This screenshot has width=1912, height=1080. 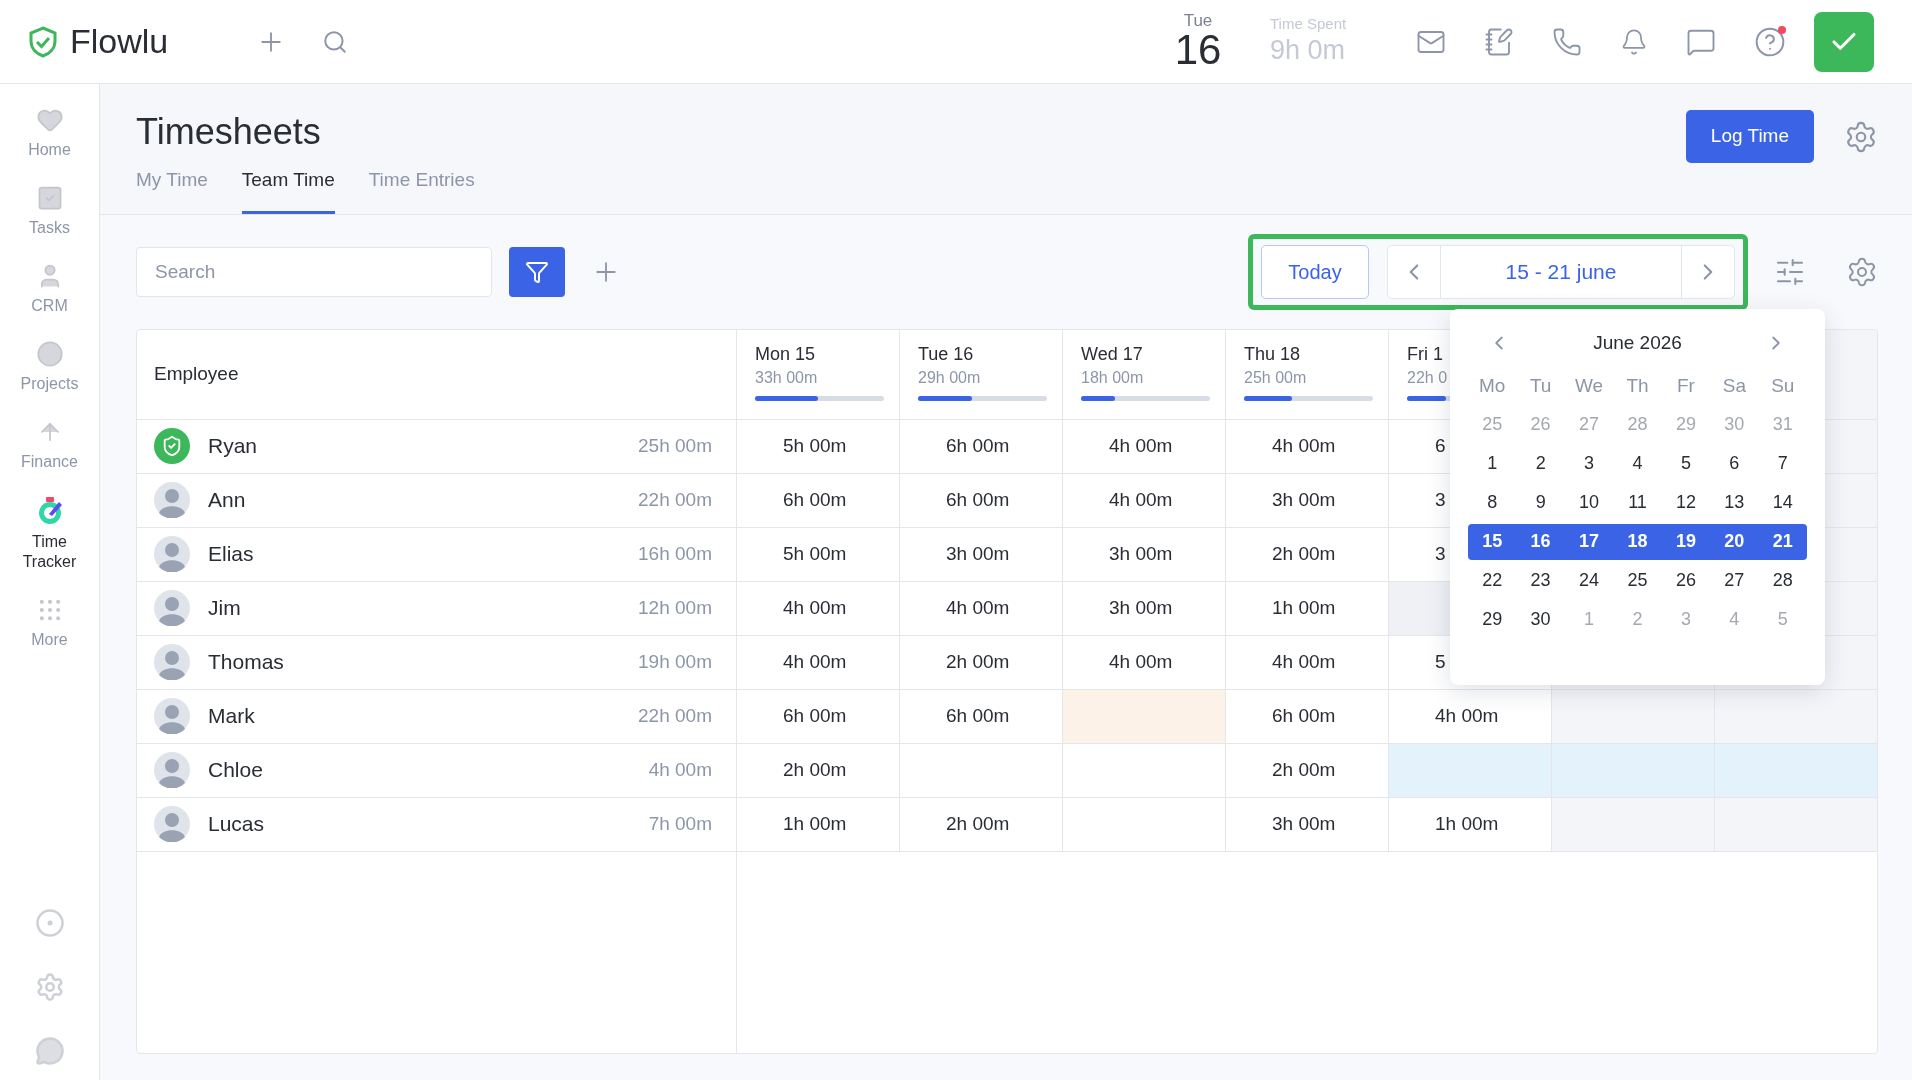 I want to click on calendar-day: 15, so click(x=1492, y=541).